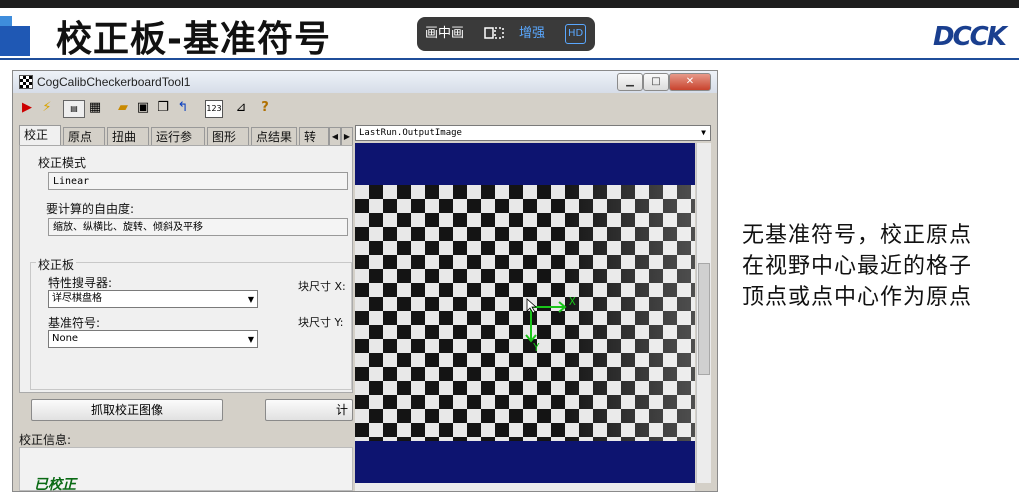 This screenshot has width=1019, height=494. Describe the element at coordinates (509, 4) in the screenshot. I see `top-bar` at that location.